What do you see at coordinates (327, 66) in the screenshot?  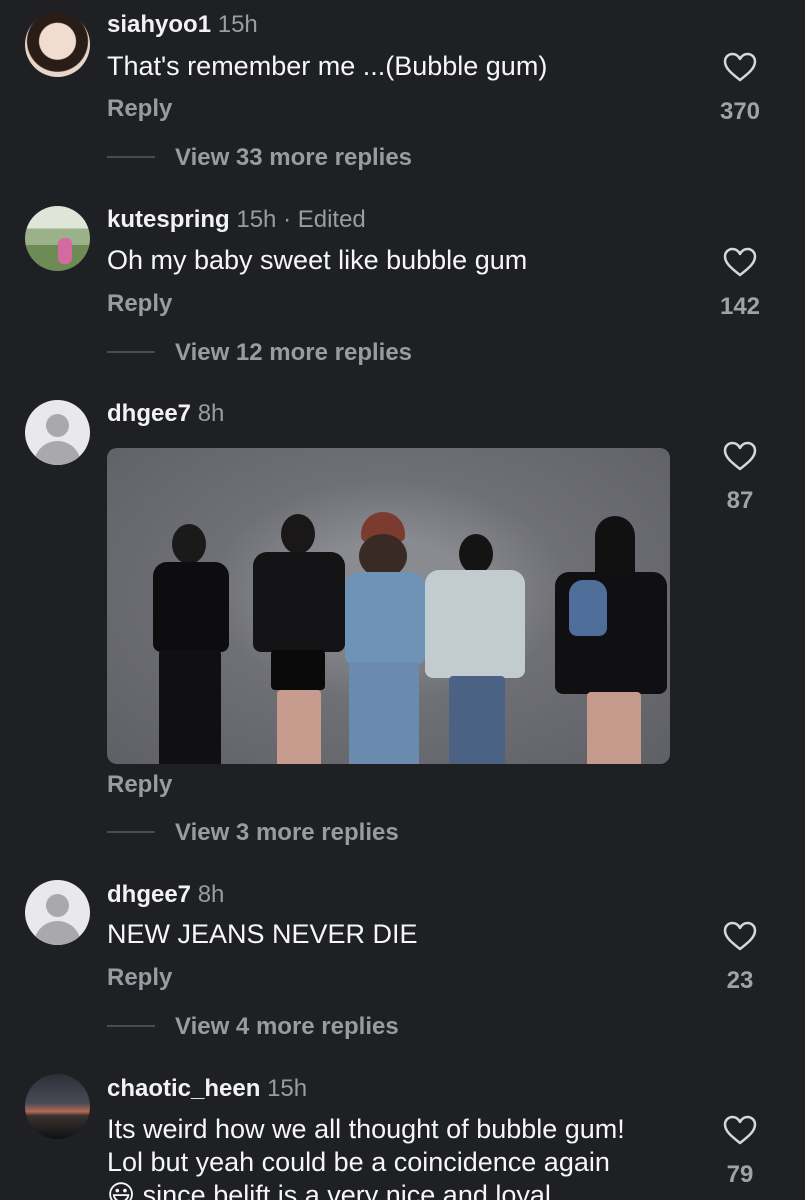 I see `comment-text: That's remember me ...(Bubble gum)` at bounding box center [327, 66].